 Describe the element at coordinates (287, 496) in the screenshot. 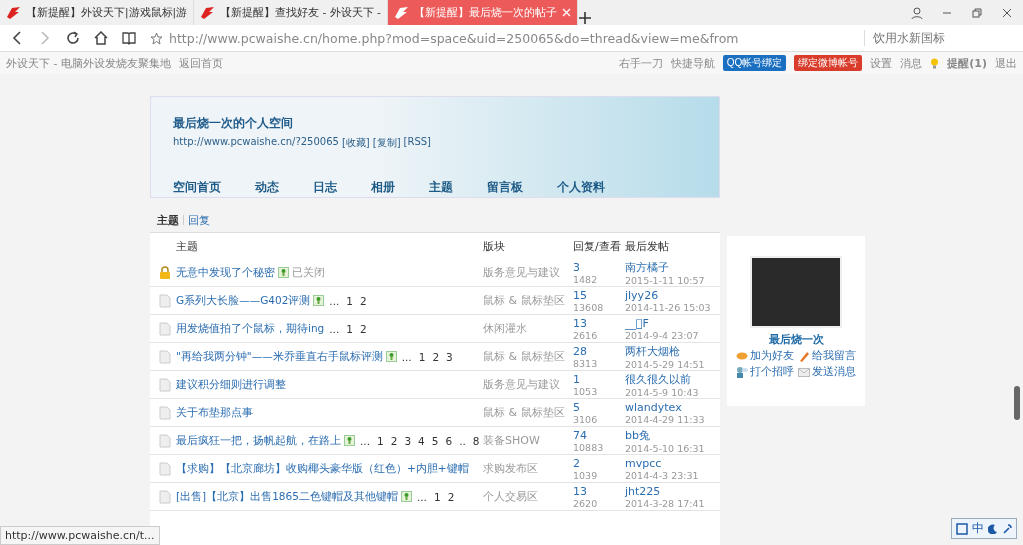

I see `thread-title-link: [出售]【北京】出售1865二色键帽及其他键帽` at that location.